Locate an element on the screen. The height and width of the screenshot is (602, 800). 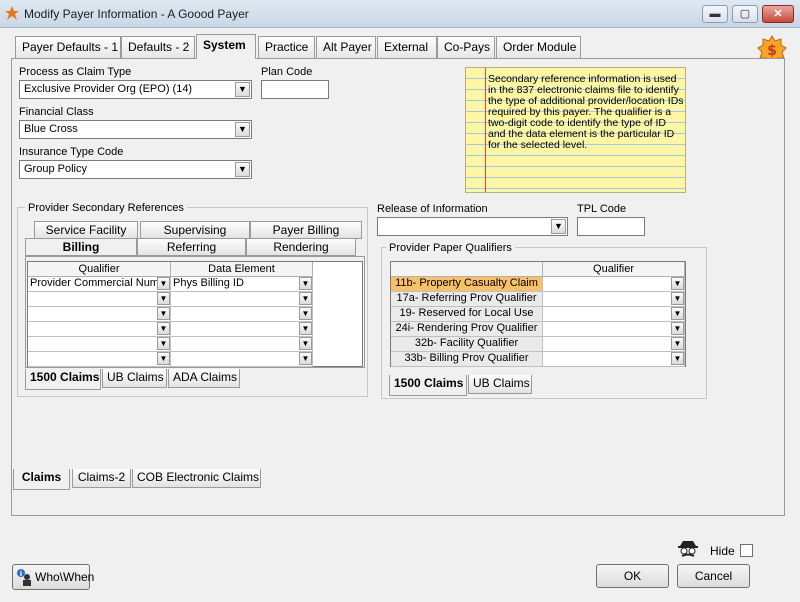
paper-qualifier-row-label: 33b- Billing Prov Qualifier is located at coordinates (467, 359).